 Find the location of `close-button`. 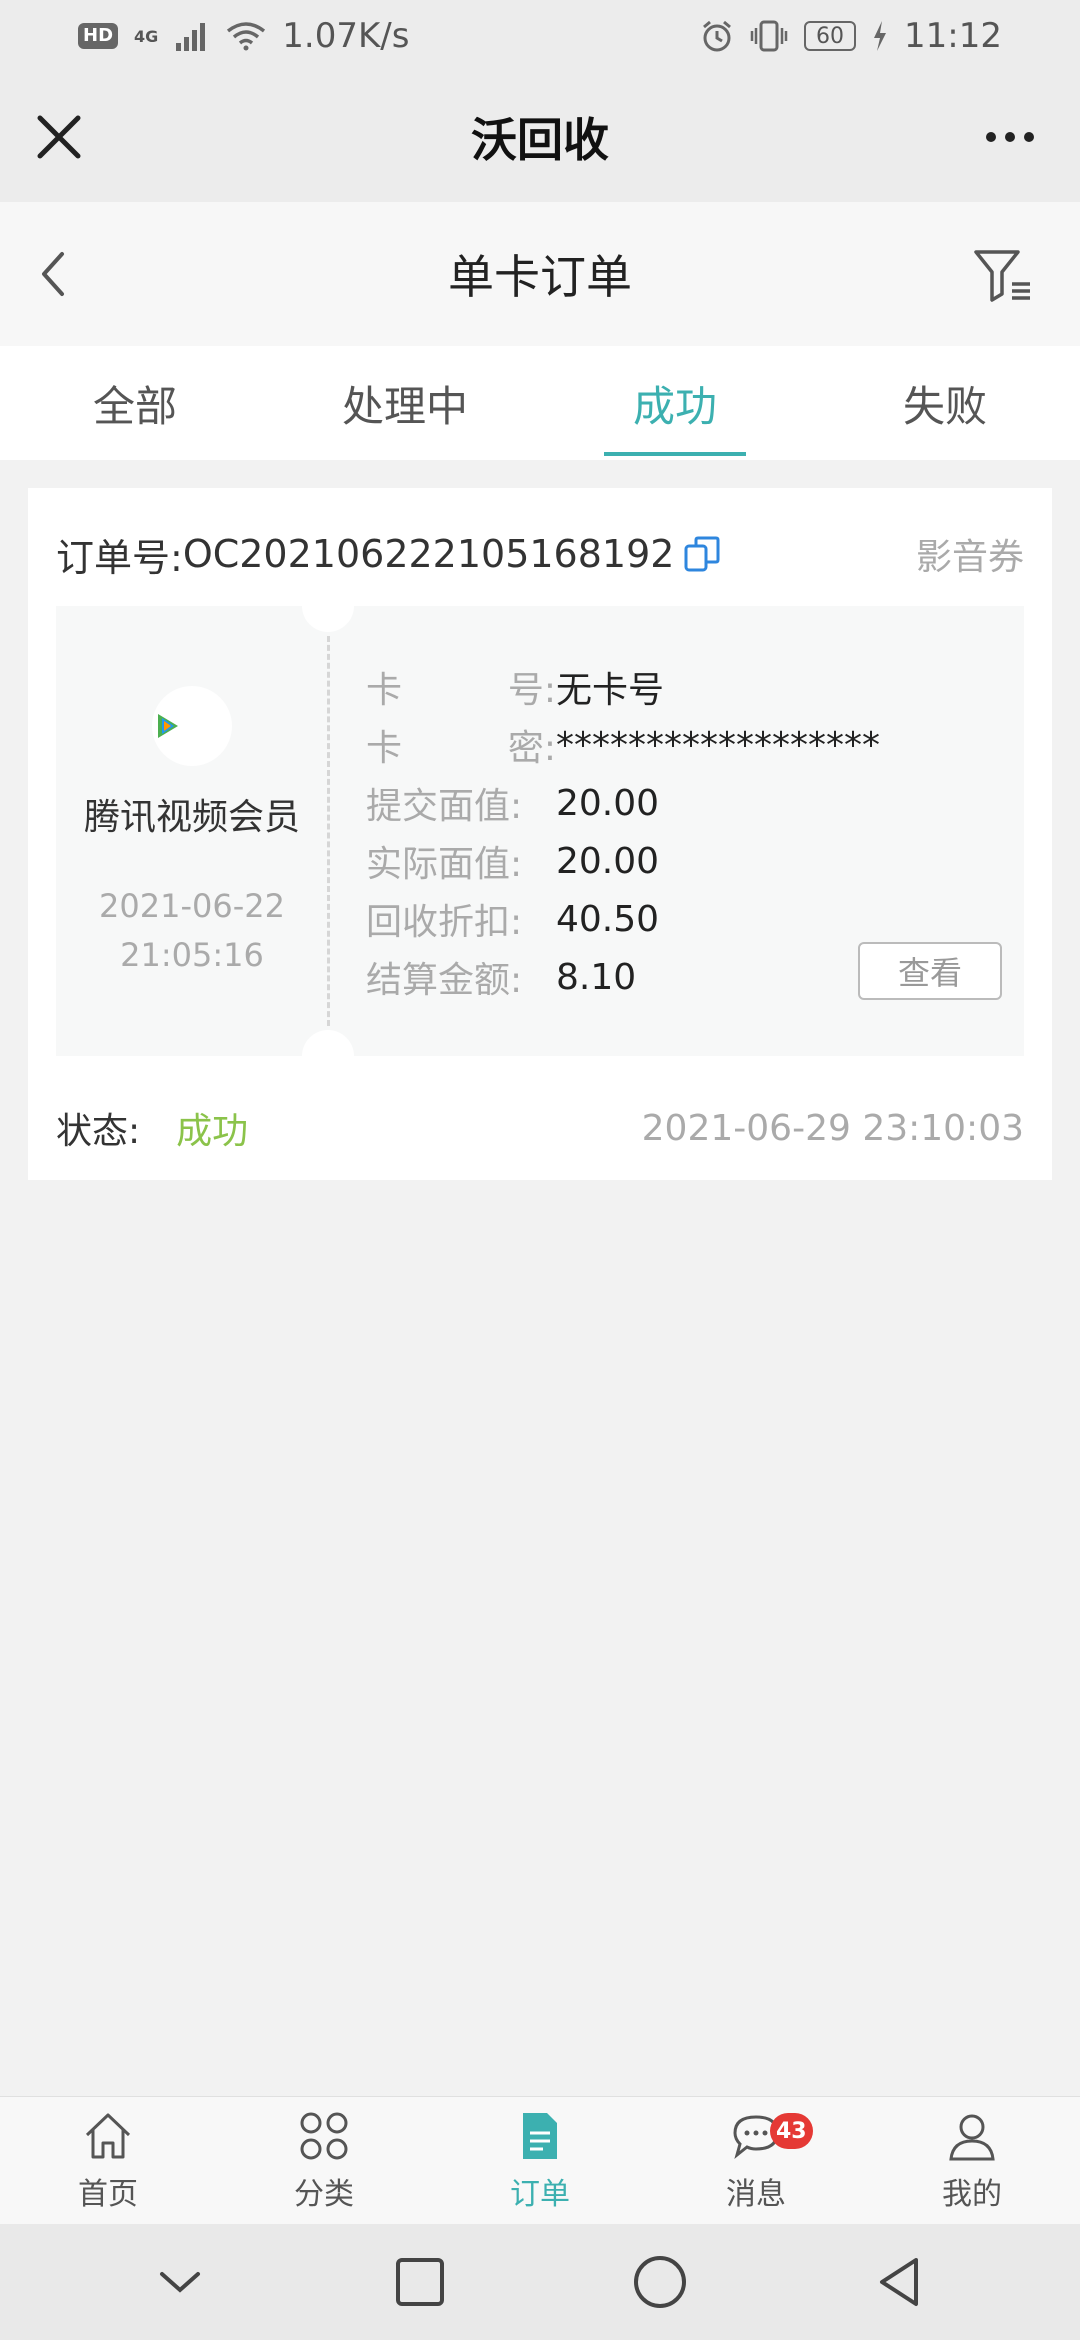

close-button is located at coordinates (59, 137).